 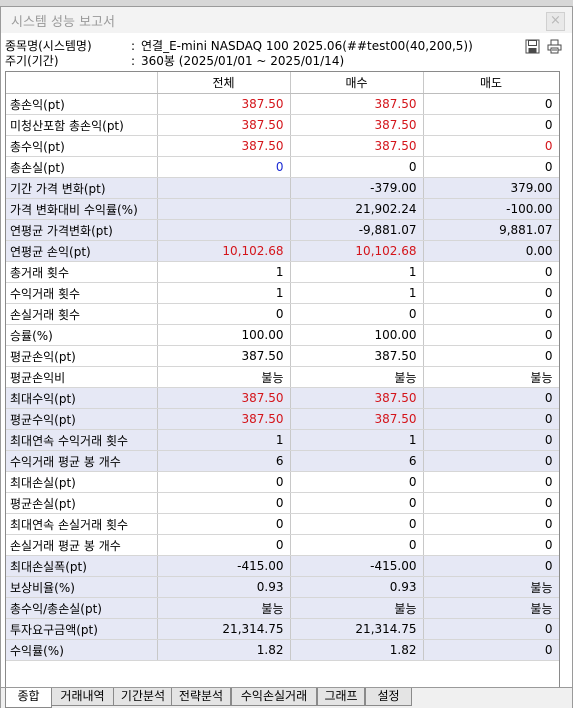 What do you see at coordinates (282, 587) in the screenshot?
I see `table-row: 보상비율(%) 0.93 0.93 불능` at bounding box center [282, 587].